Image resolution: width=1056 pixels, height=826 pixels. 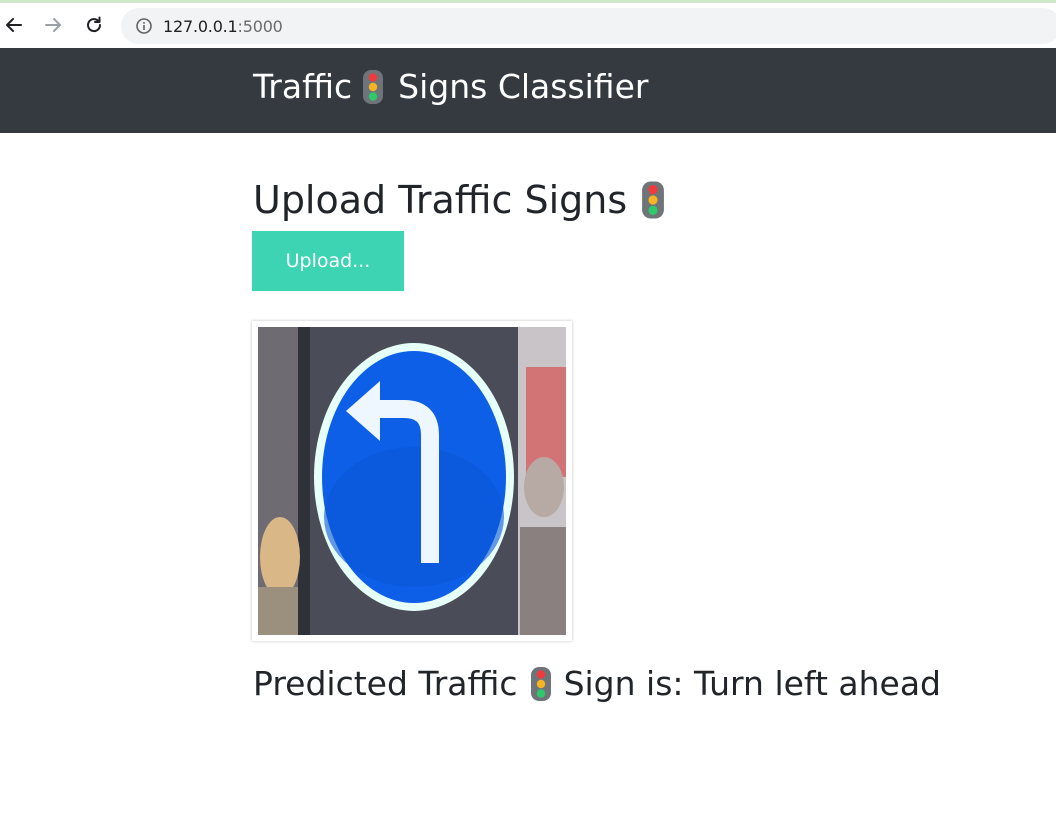 What do you see at coordinates (385, 683) in the screenshot?
I see `prediction-text-part1: Predicted Traffic` at bounding box center [385, 683].